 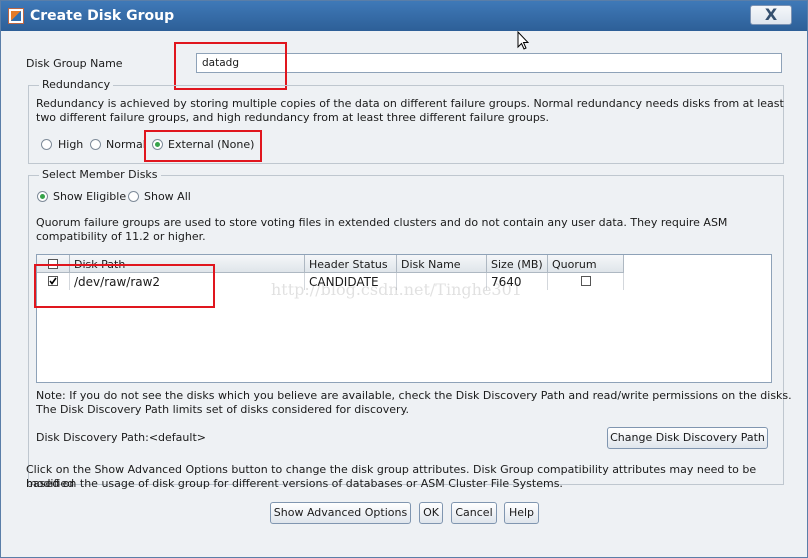 What do you see at coordinates (46, 144) in the screenshot?
I see `radio-high` at bounding box center [46, 144].